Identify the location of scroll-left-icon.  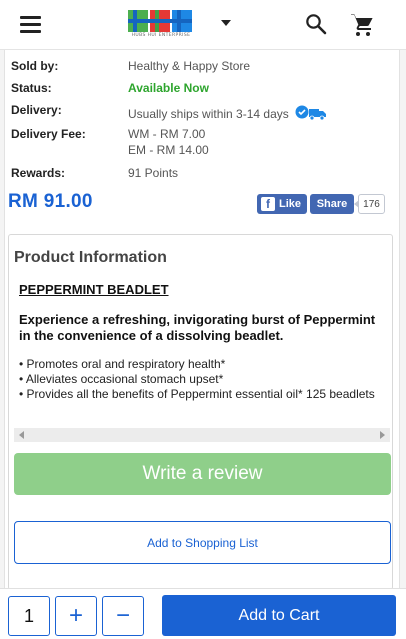
(21, 435).